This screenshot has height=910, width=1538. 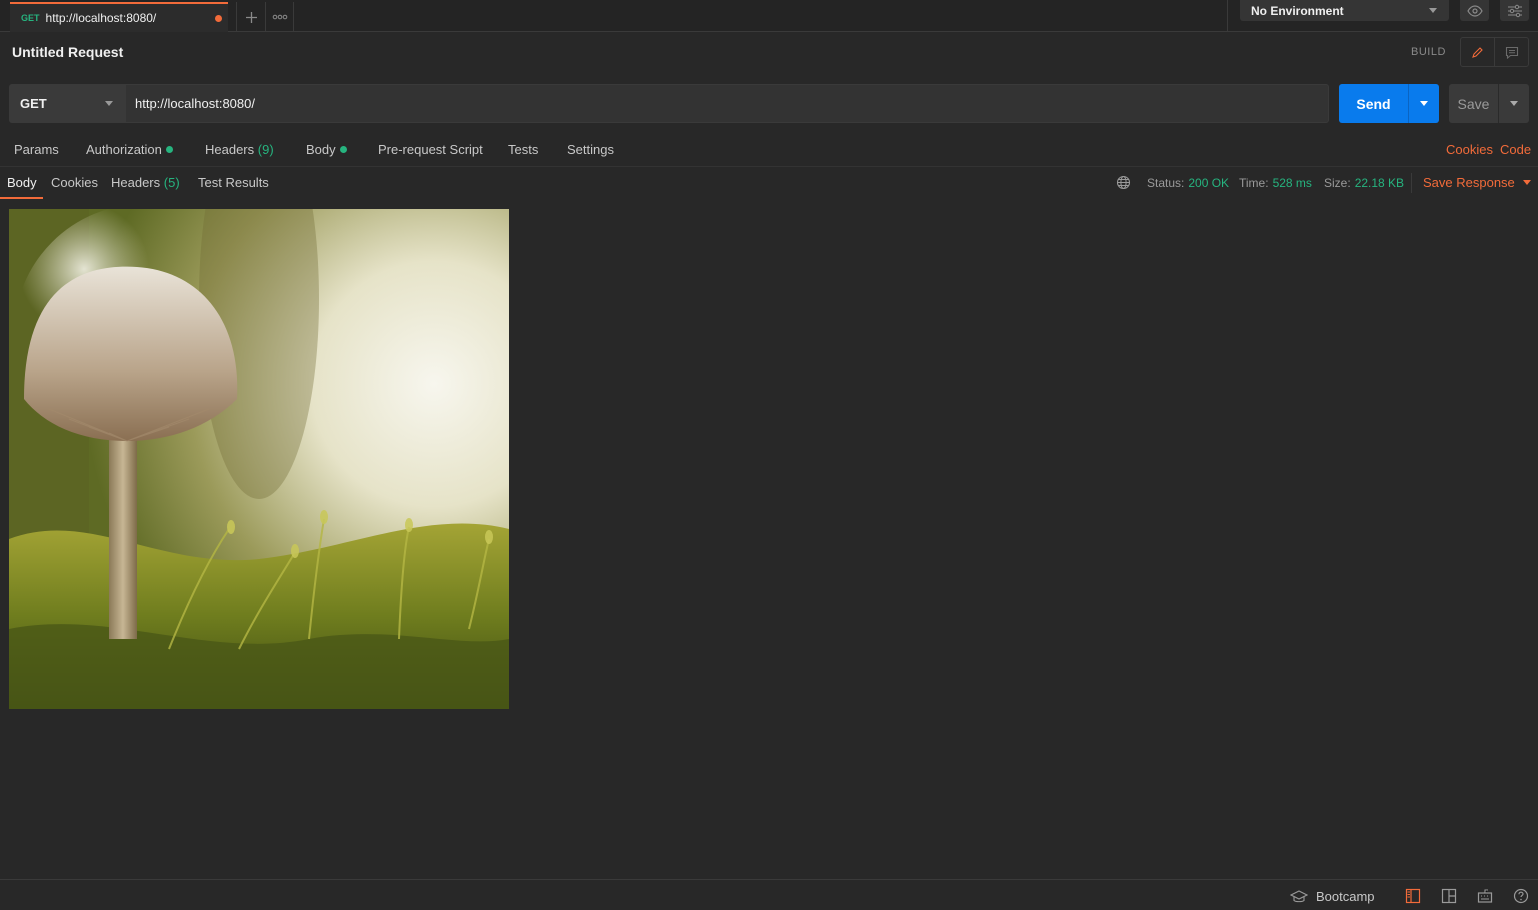 I want to click on tab-params: Params, so click(x=36, y=149).